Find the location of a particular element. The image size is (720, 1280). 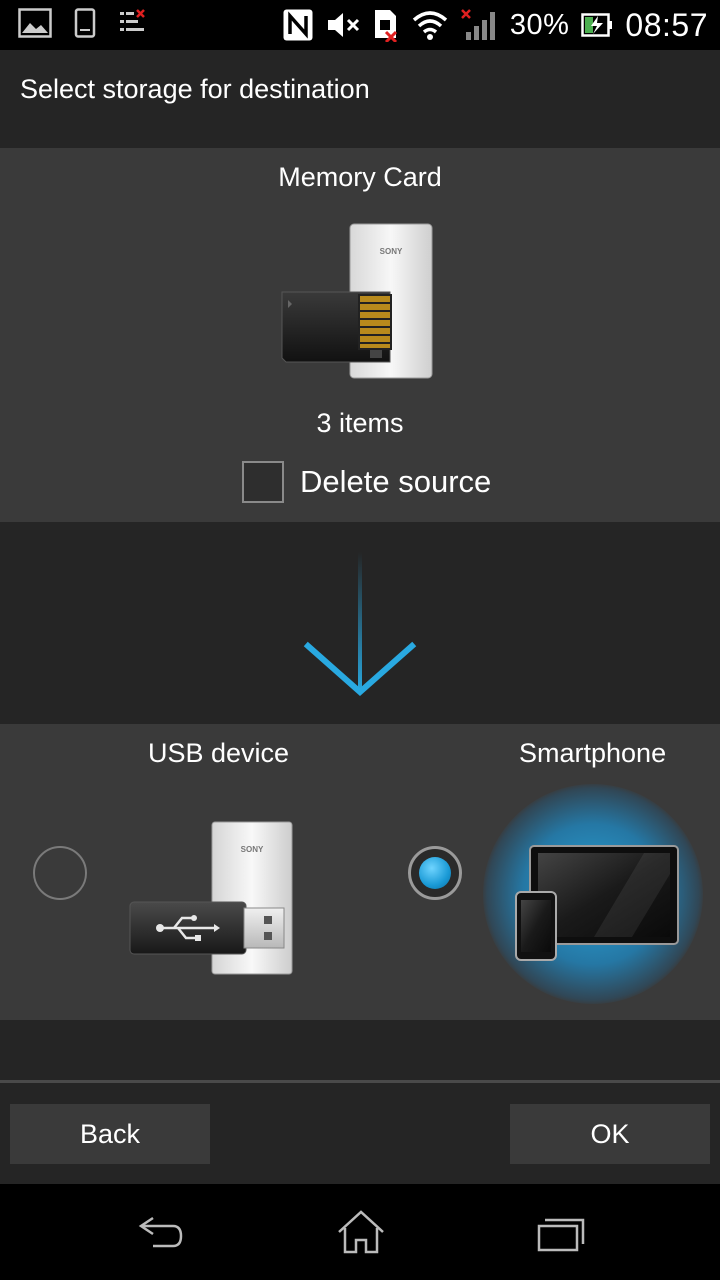

status-bar: 30% 08:57 is located at coordinates (360, 25).